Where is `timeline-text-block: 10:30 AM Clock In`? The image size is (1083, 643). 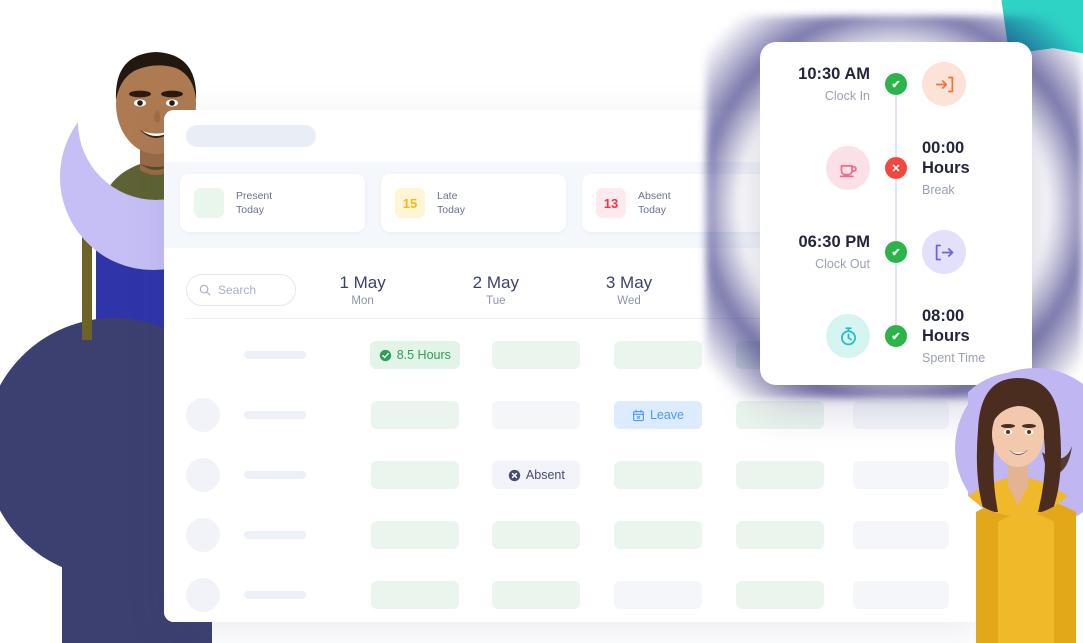
timeline-text-block: 10:30 AM Clock In is located at coordinates (836, 84).